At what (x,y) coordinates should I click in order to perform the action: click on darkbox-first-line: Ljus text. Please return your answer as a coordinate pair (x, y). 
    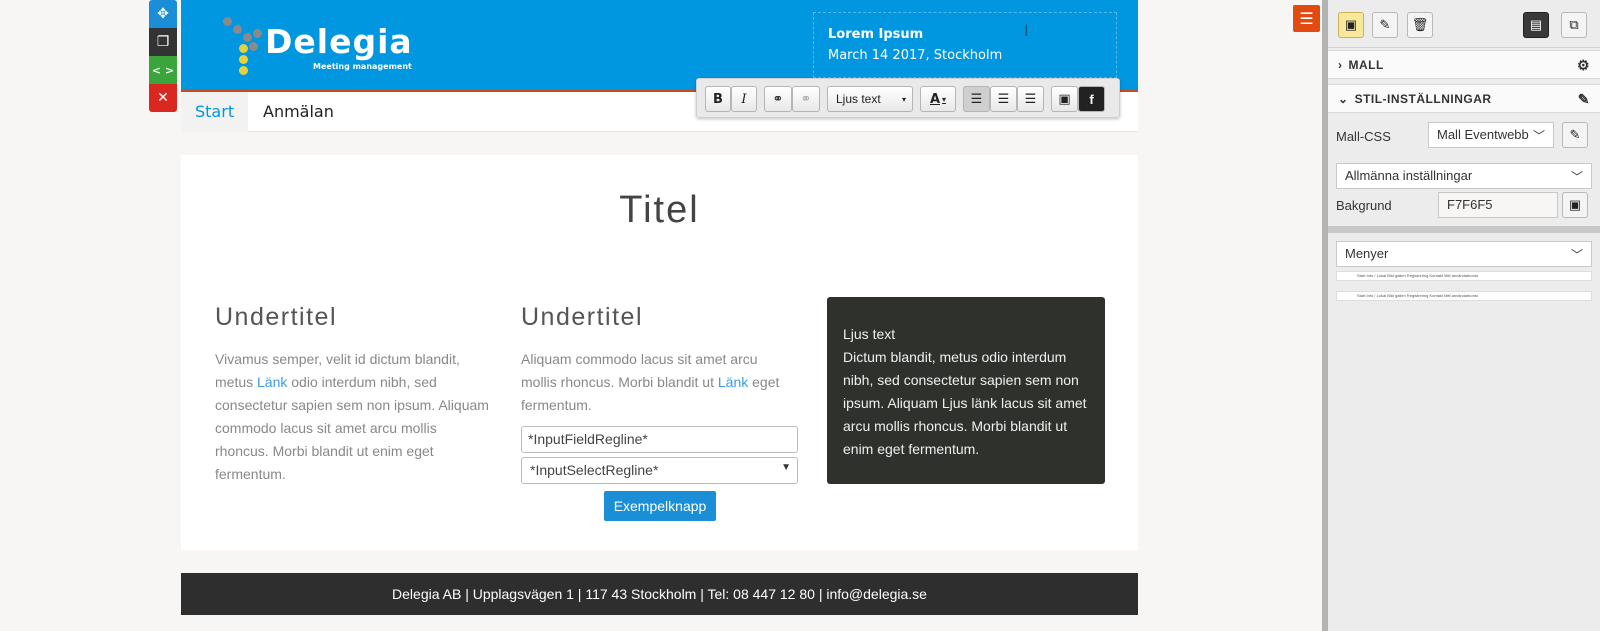
    Looking at the image, I should click on (869, 334).